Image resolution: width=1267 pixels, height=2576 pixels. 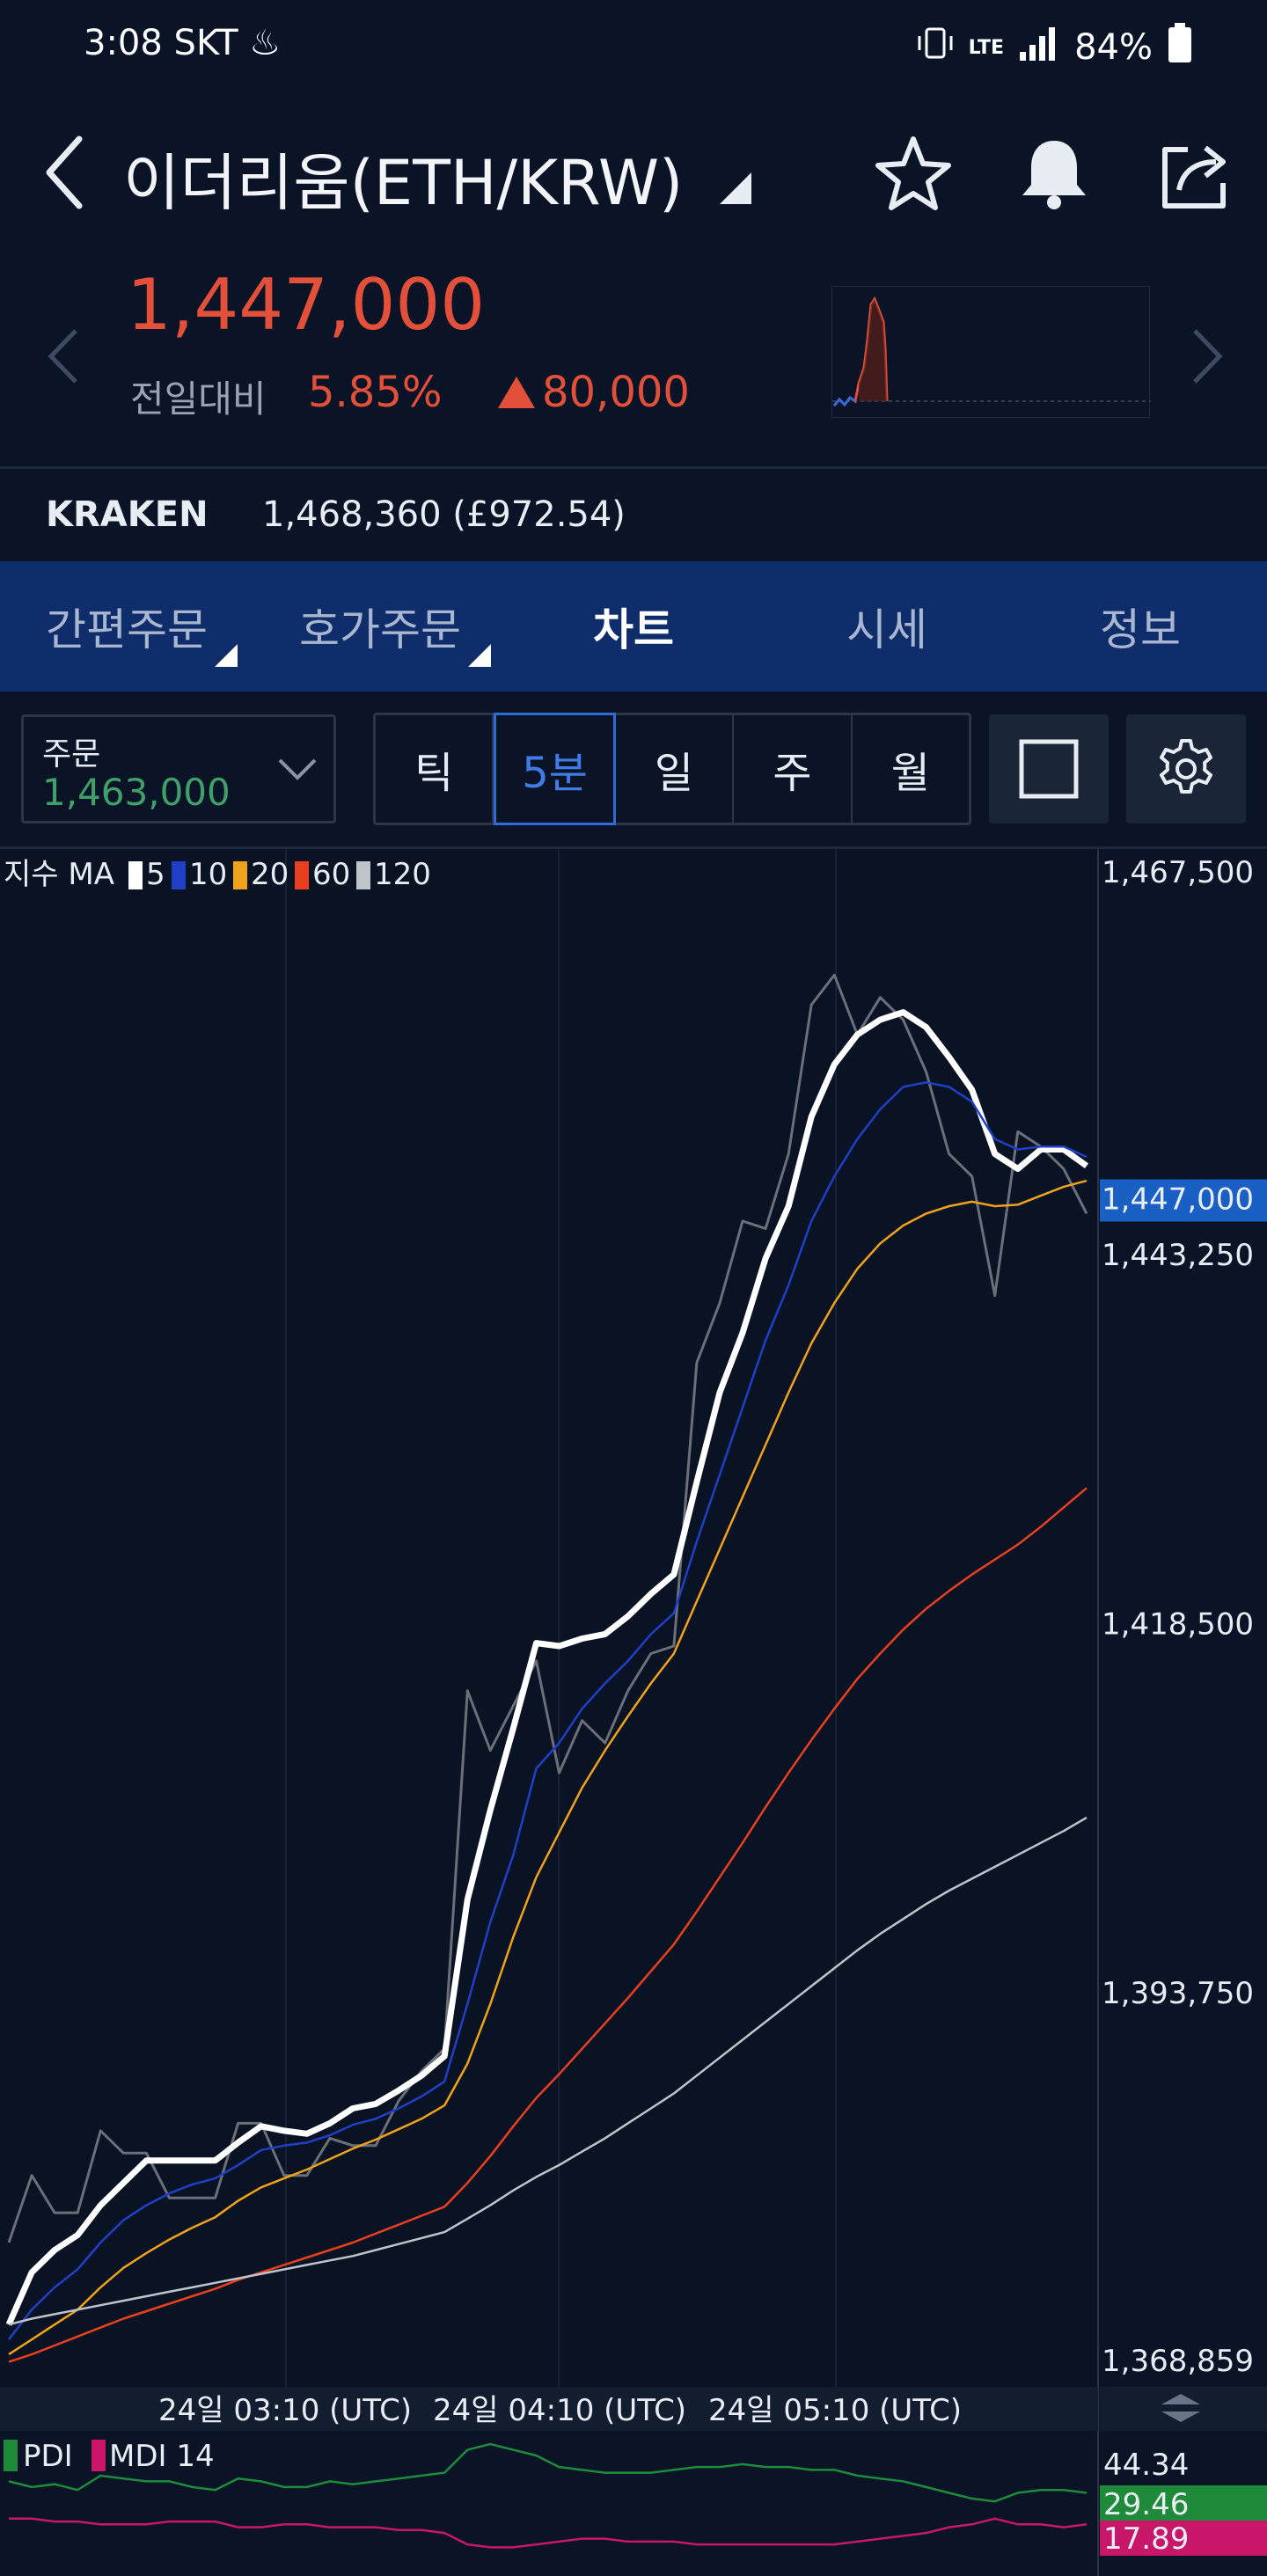 I want to click on chart-settings-button, so click(x=1186, y=768).